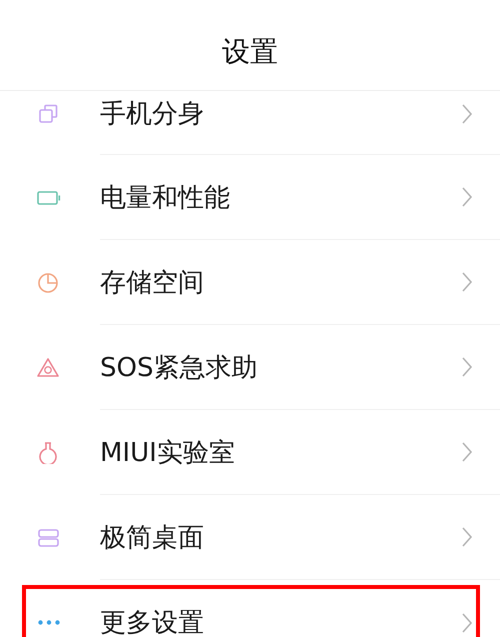 The image size is (500, 637). What do you see at coordinates (250, 537) in the screenshot?
I see `settings-item: 极简桌面` at bounding box center [250, 537].